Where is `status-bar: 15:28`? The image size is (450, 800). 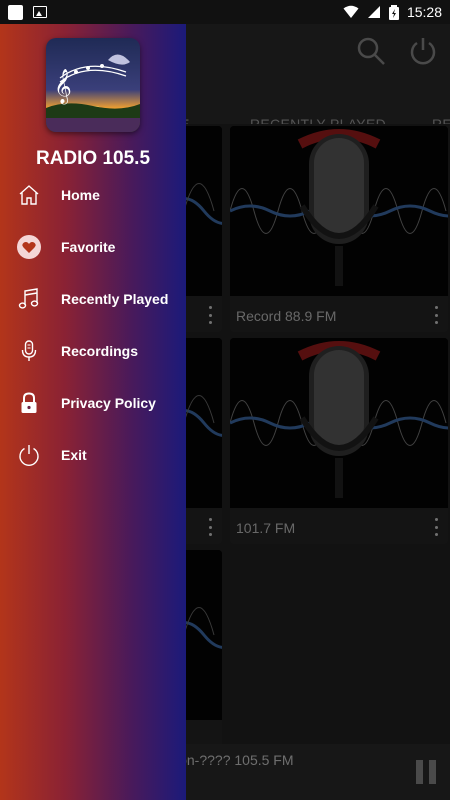
status-bar: 15:28 is located at coordinates (225, 12).